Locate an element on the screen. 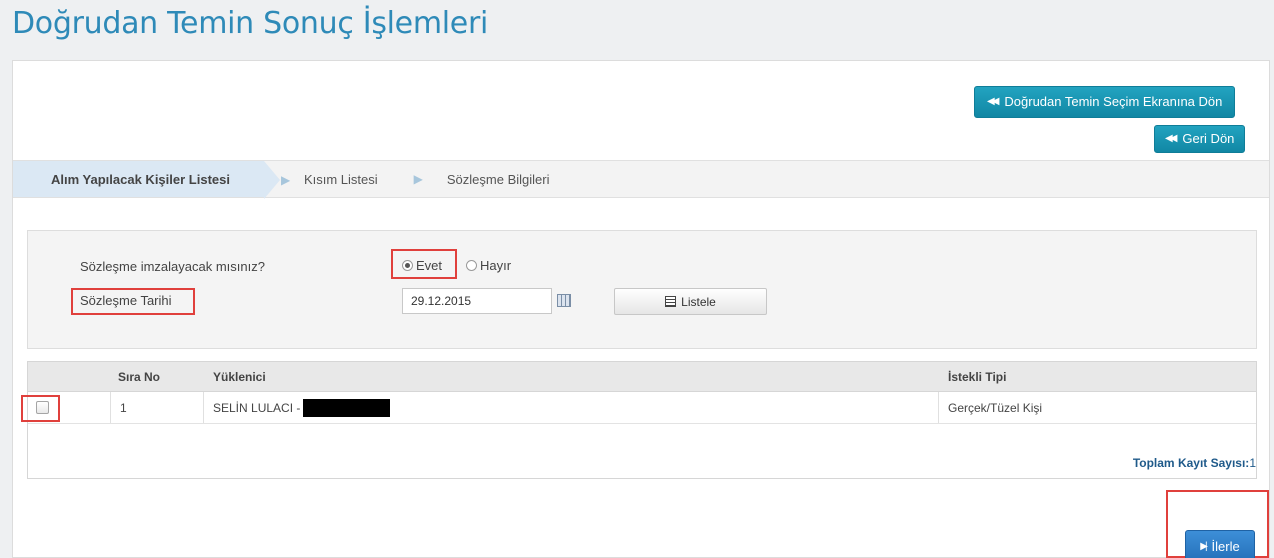  highlight-box is located at coordinates (40, 408).